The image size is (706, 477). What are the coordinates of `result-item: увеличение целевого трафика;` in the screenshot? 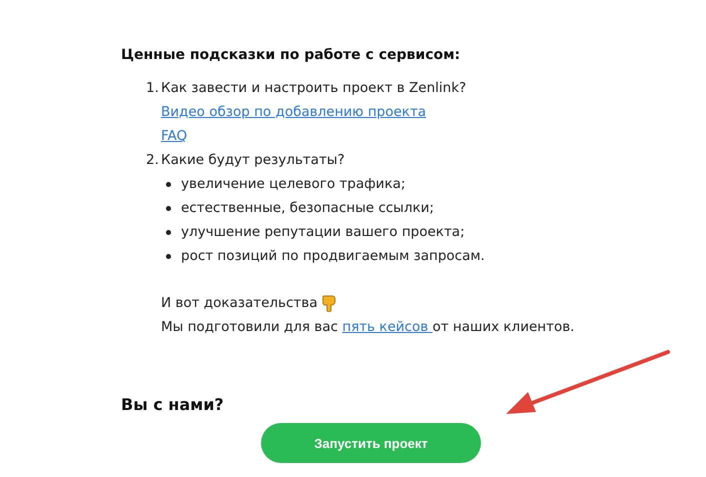 It's located at (293, 184).